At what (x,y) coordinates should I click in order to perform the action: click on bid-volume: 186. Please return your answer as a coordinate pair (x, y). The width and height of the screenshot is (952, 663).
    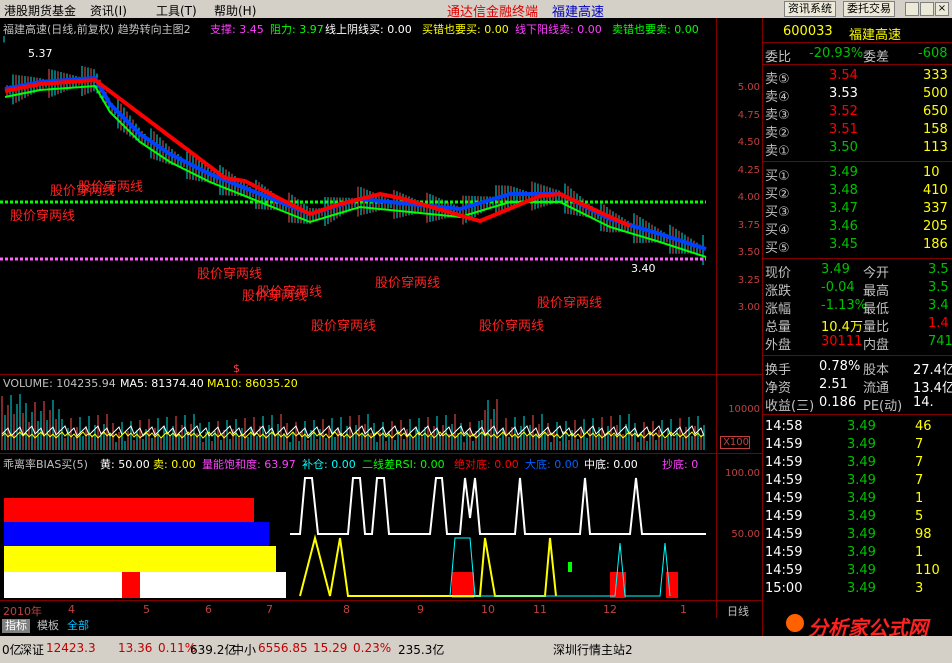
    Looking at the image, I should click on (935, 244).